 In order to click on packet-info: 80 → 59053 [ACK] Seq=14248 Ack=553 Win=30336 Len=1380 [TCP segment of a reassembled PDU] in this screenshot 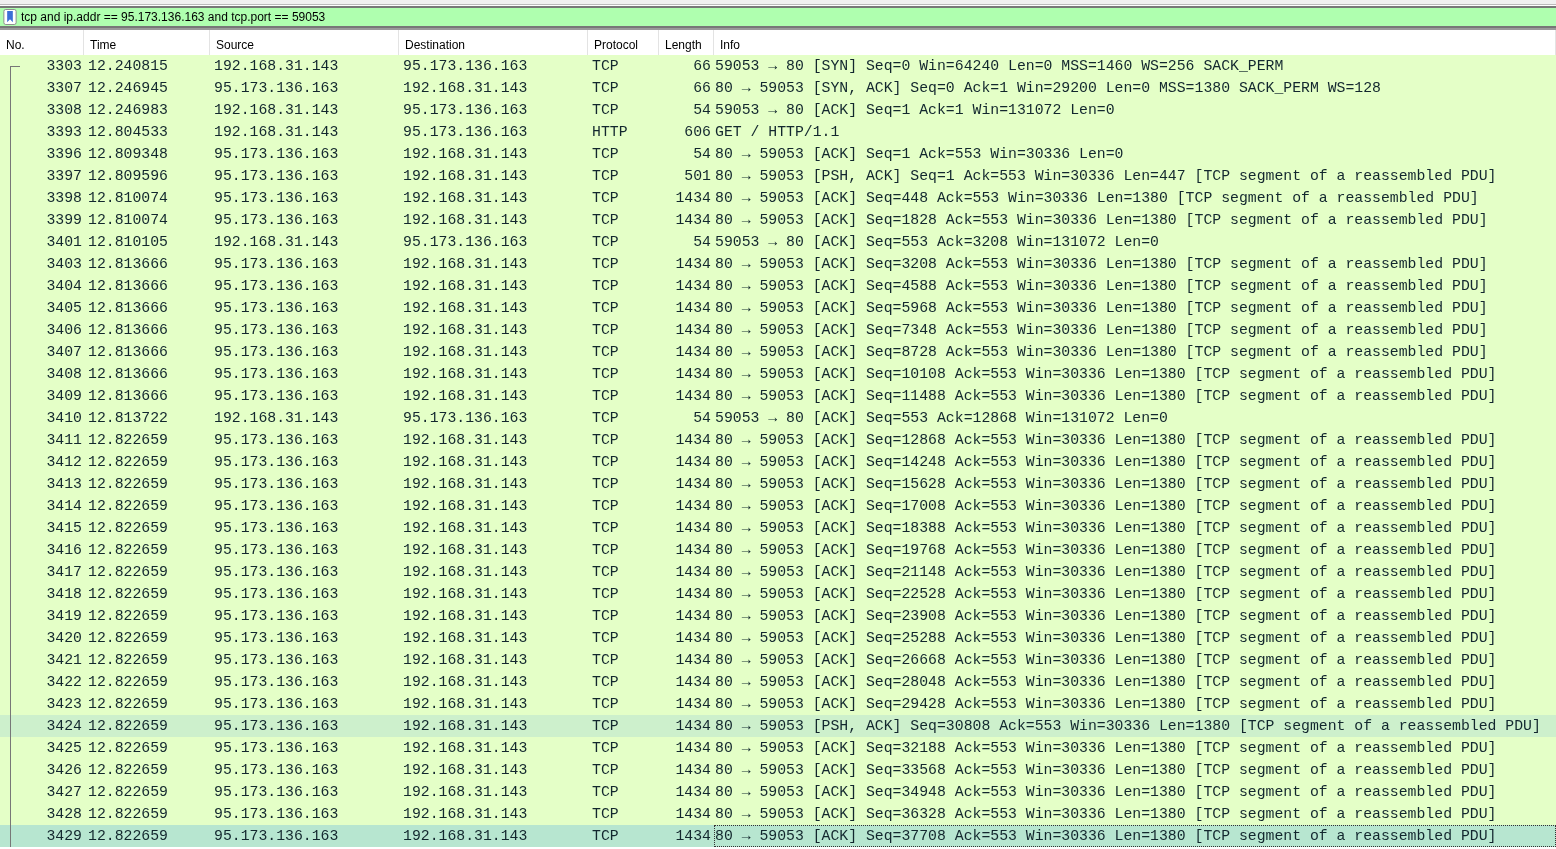, I will do `click(1106, 462)`.